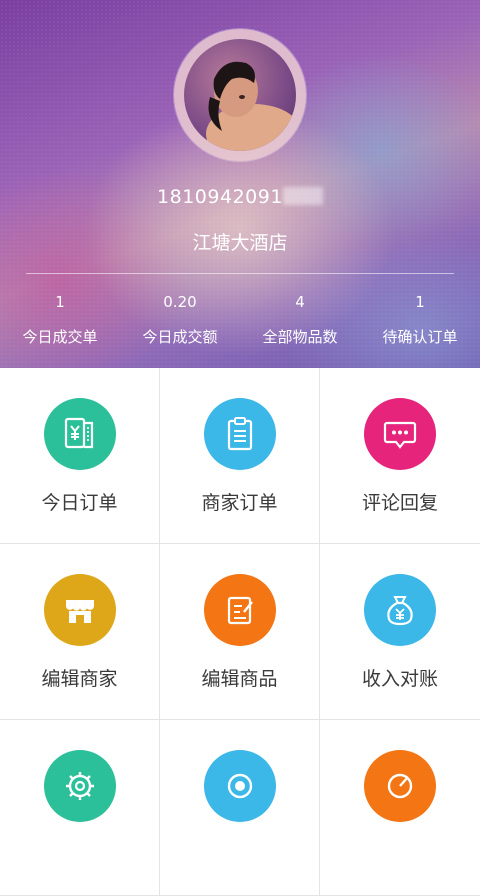 The width and height of the screenshot is (480, 896). I want to click on avatar, so click(240, 95).